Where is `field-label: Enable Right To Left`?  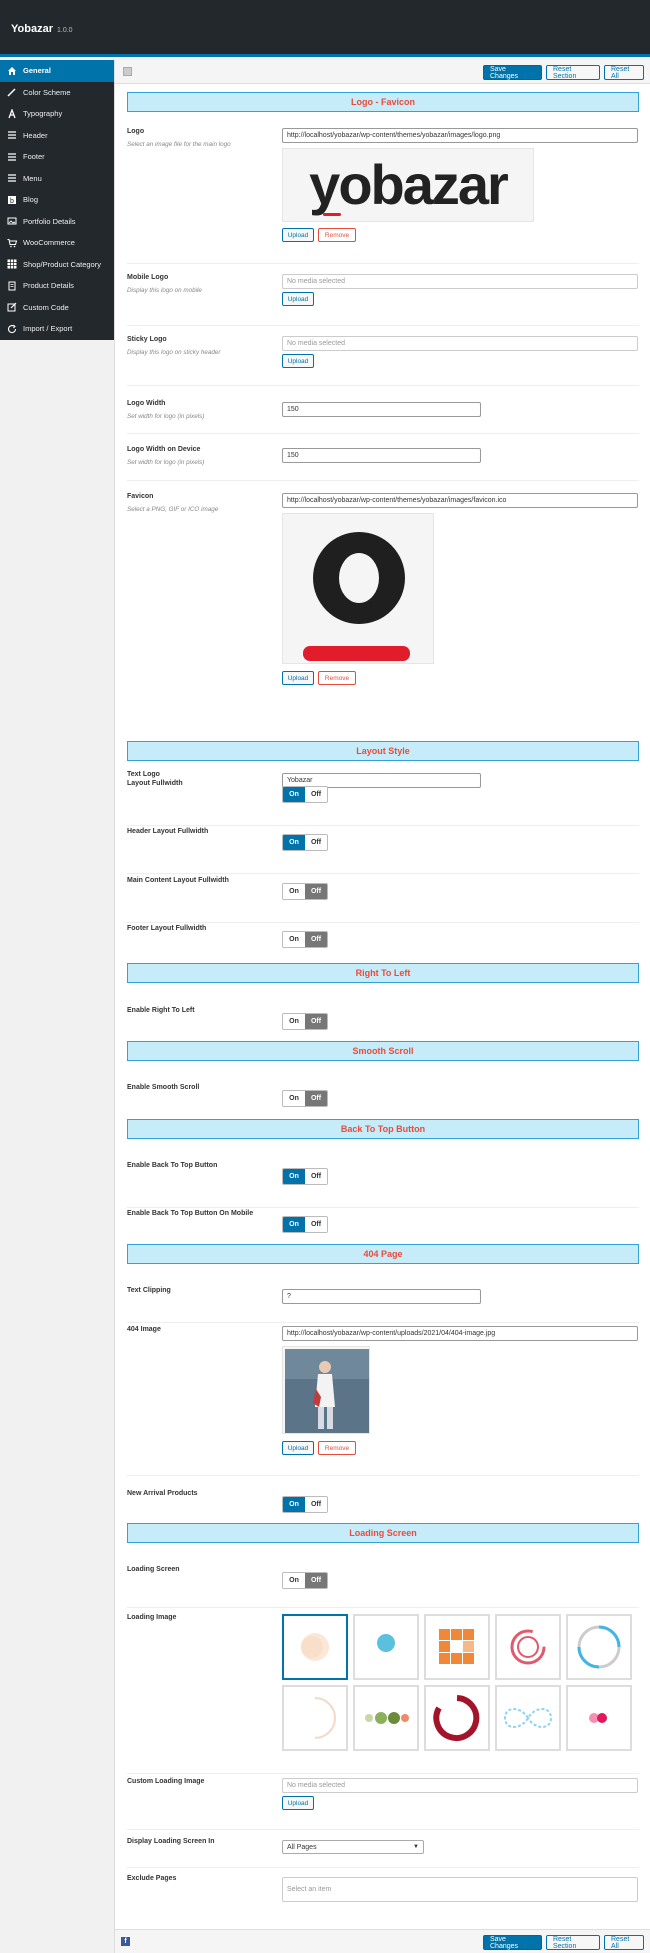 field-label: Enable Right To Left is located at coordinates (161, 1010).